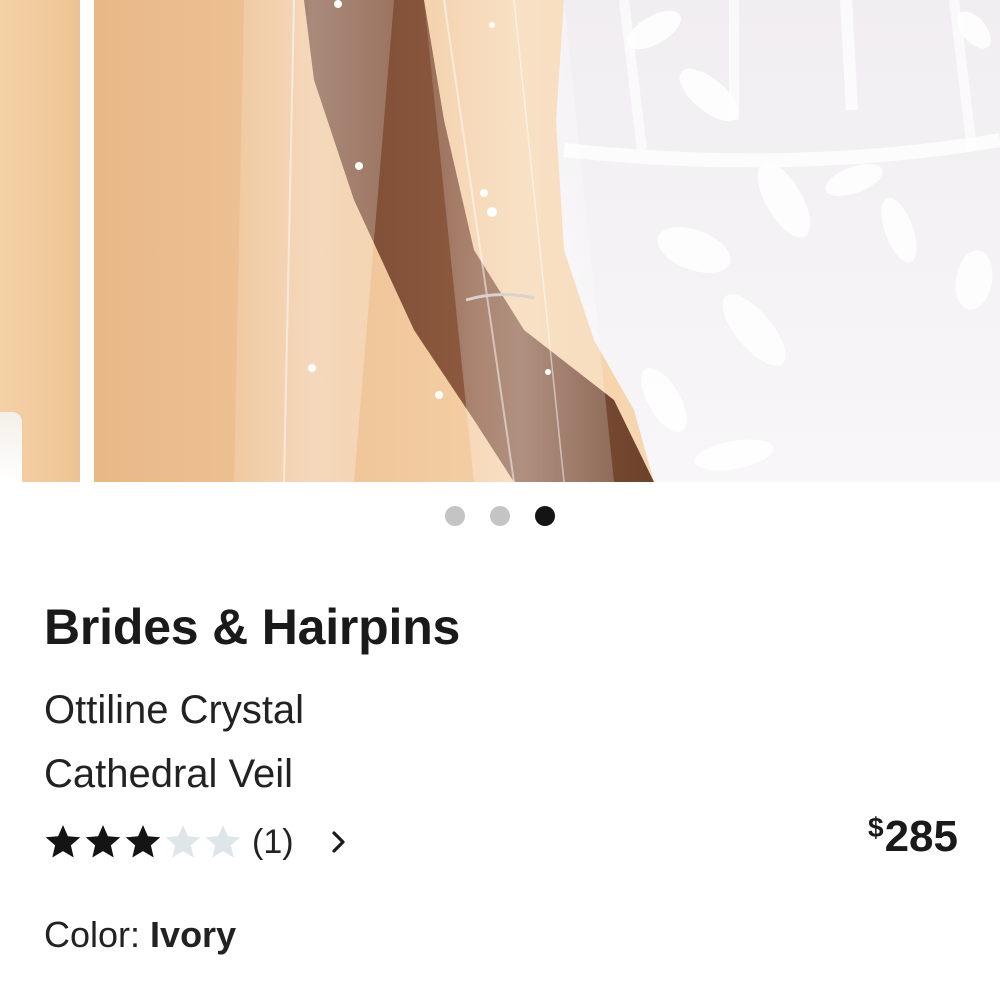  I want to click on carousel-dots, so click(500, 516).